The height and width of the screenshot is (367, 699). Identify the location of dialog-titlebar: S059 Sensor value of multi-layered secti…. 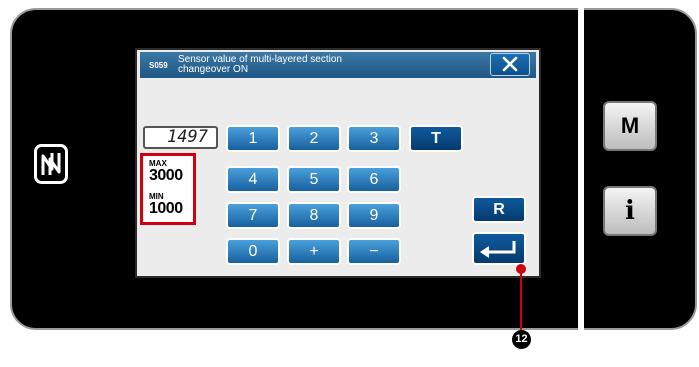
(338, 65).